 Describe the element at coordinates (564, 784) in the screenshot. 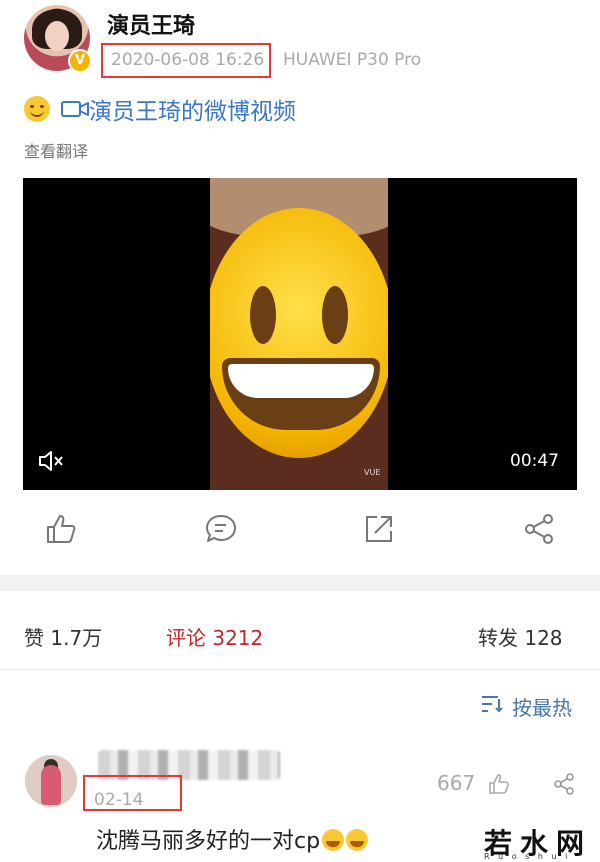

I see `comment-share-icon` at that location.